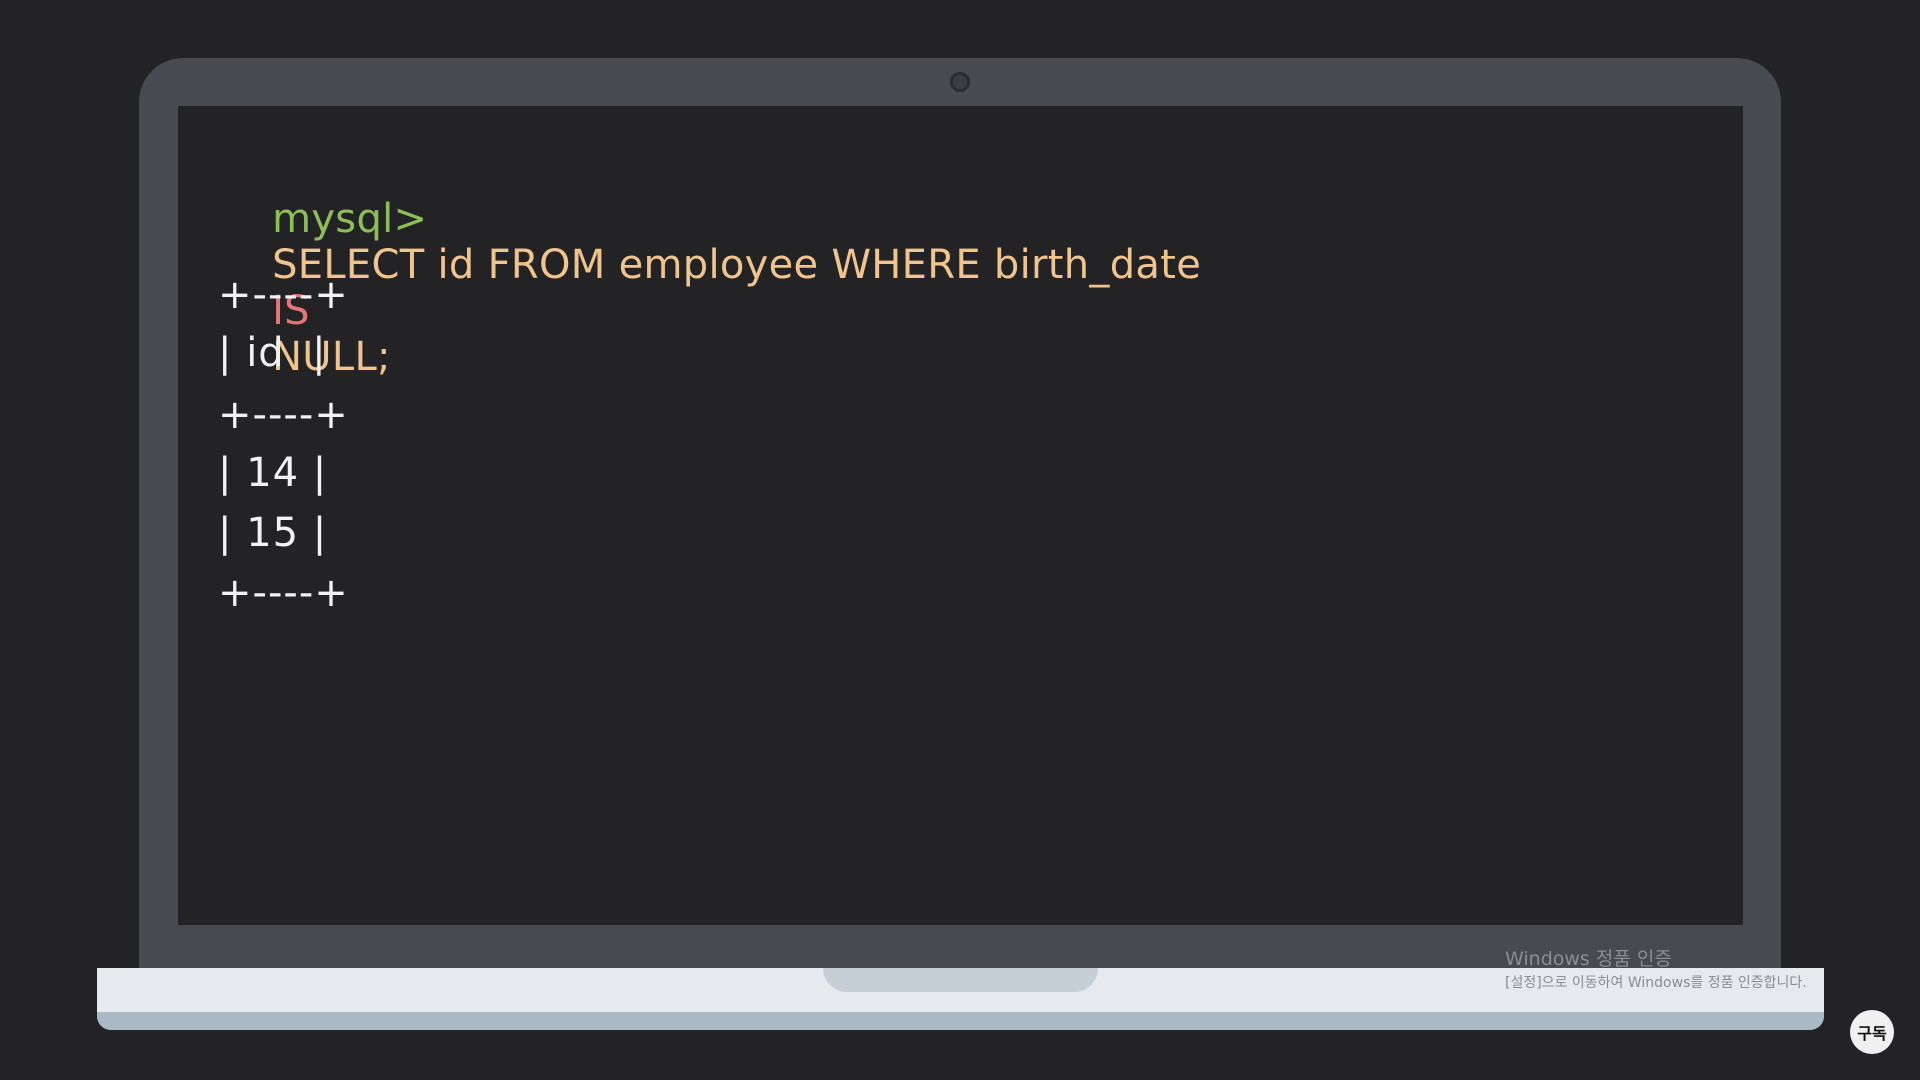 The width and height of the screenshot is (1920, 1080). What do you see at coordinates (273, 473) in the screenshot?
I see `result-row: | 14 |` at bounding box center [273, 473].